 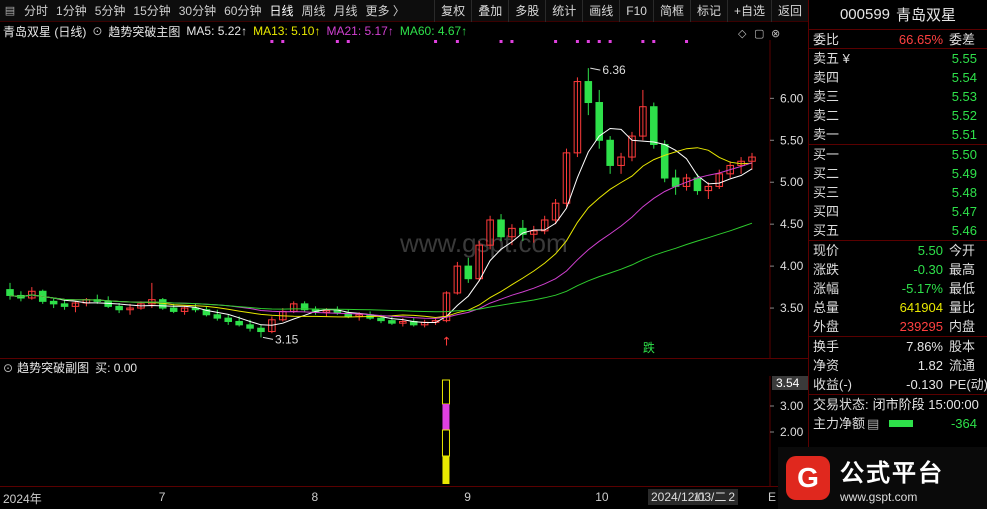 What do you see at coordinates (636, 11) in the screenshot?
I see `toolbar-button: F10` at bounding box center [636, 11].